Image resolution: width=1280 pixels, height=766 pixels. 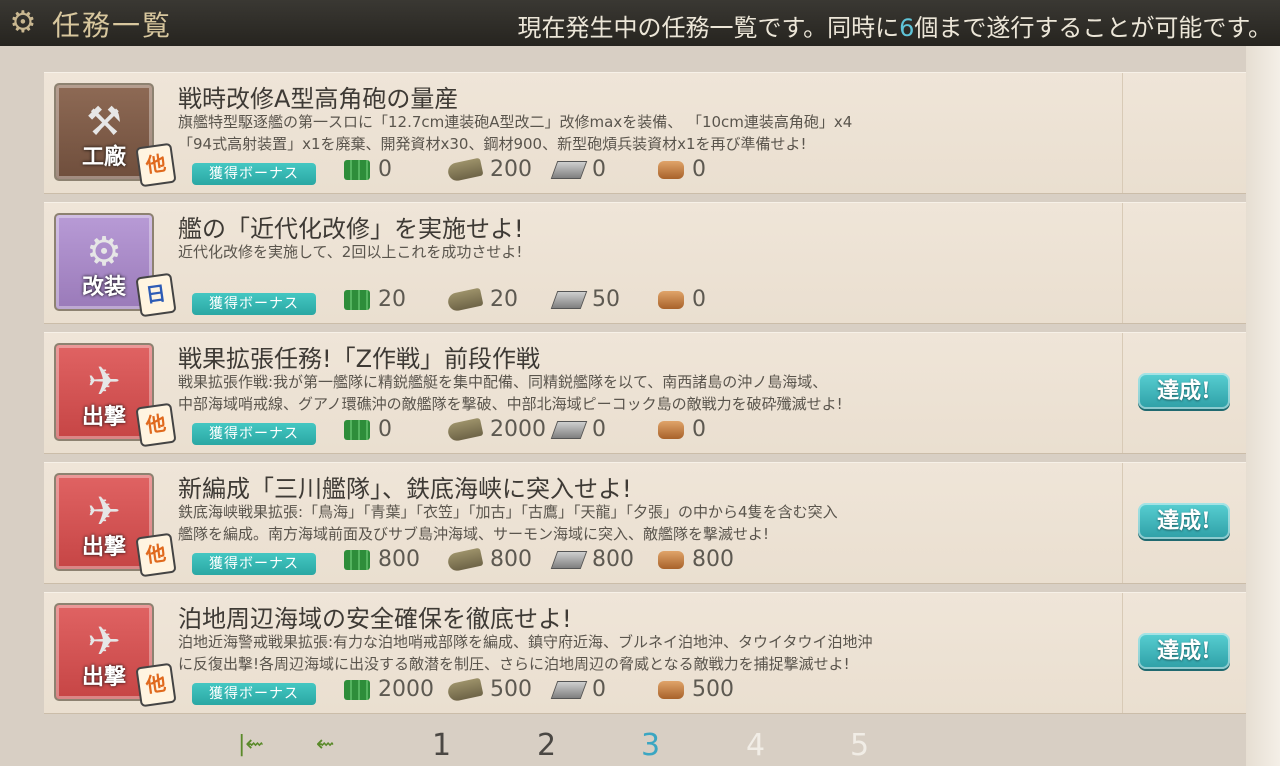 I want to click on bauxite-reward: 500, so click(x=696, y=690).